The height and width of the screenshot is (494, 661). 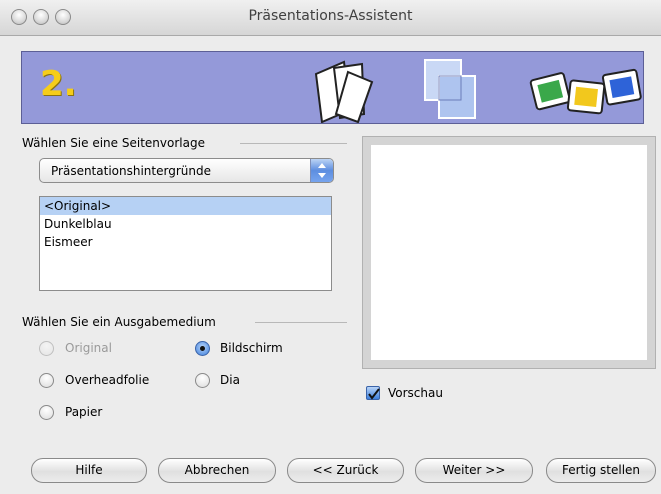 I want to click on help-button: Hilfe, so click(x=89, y=470).